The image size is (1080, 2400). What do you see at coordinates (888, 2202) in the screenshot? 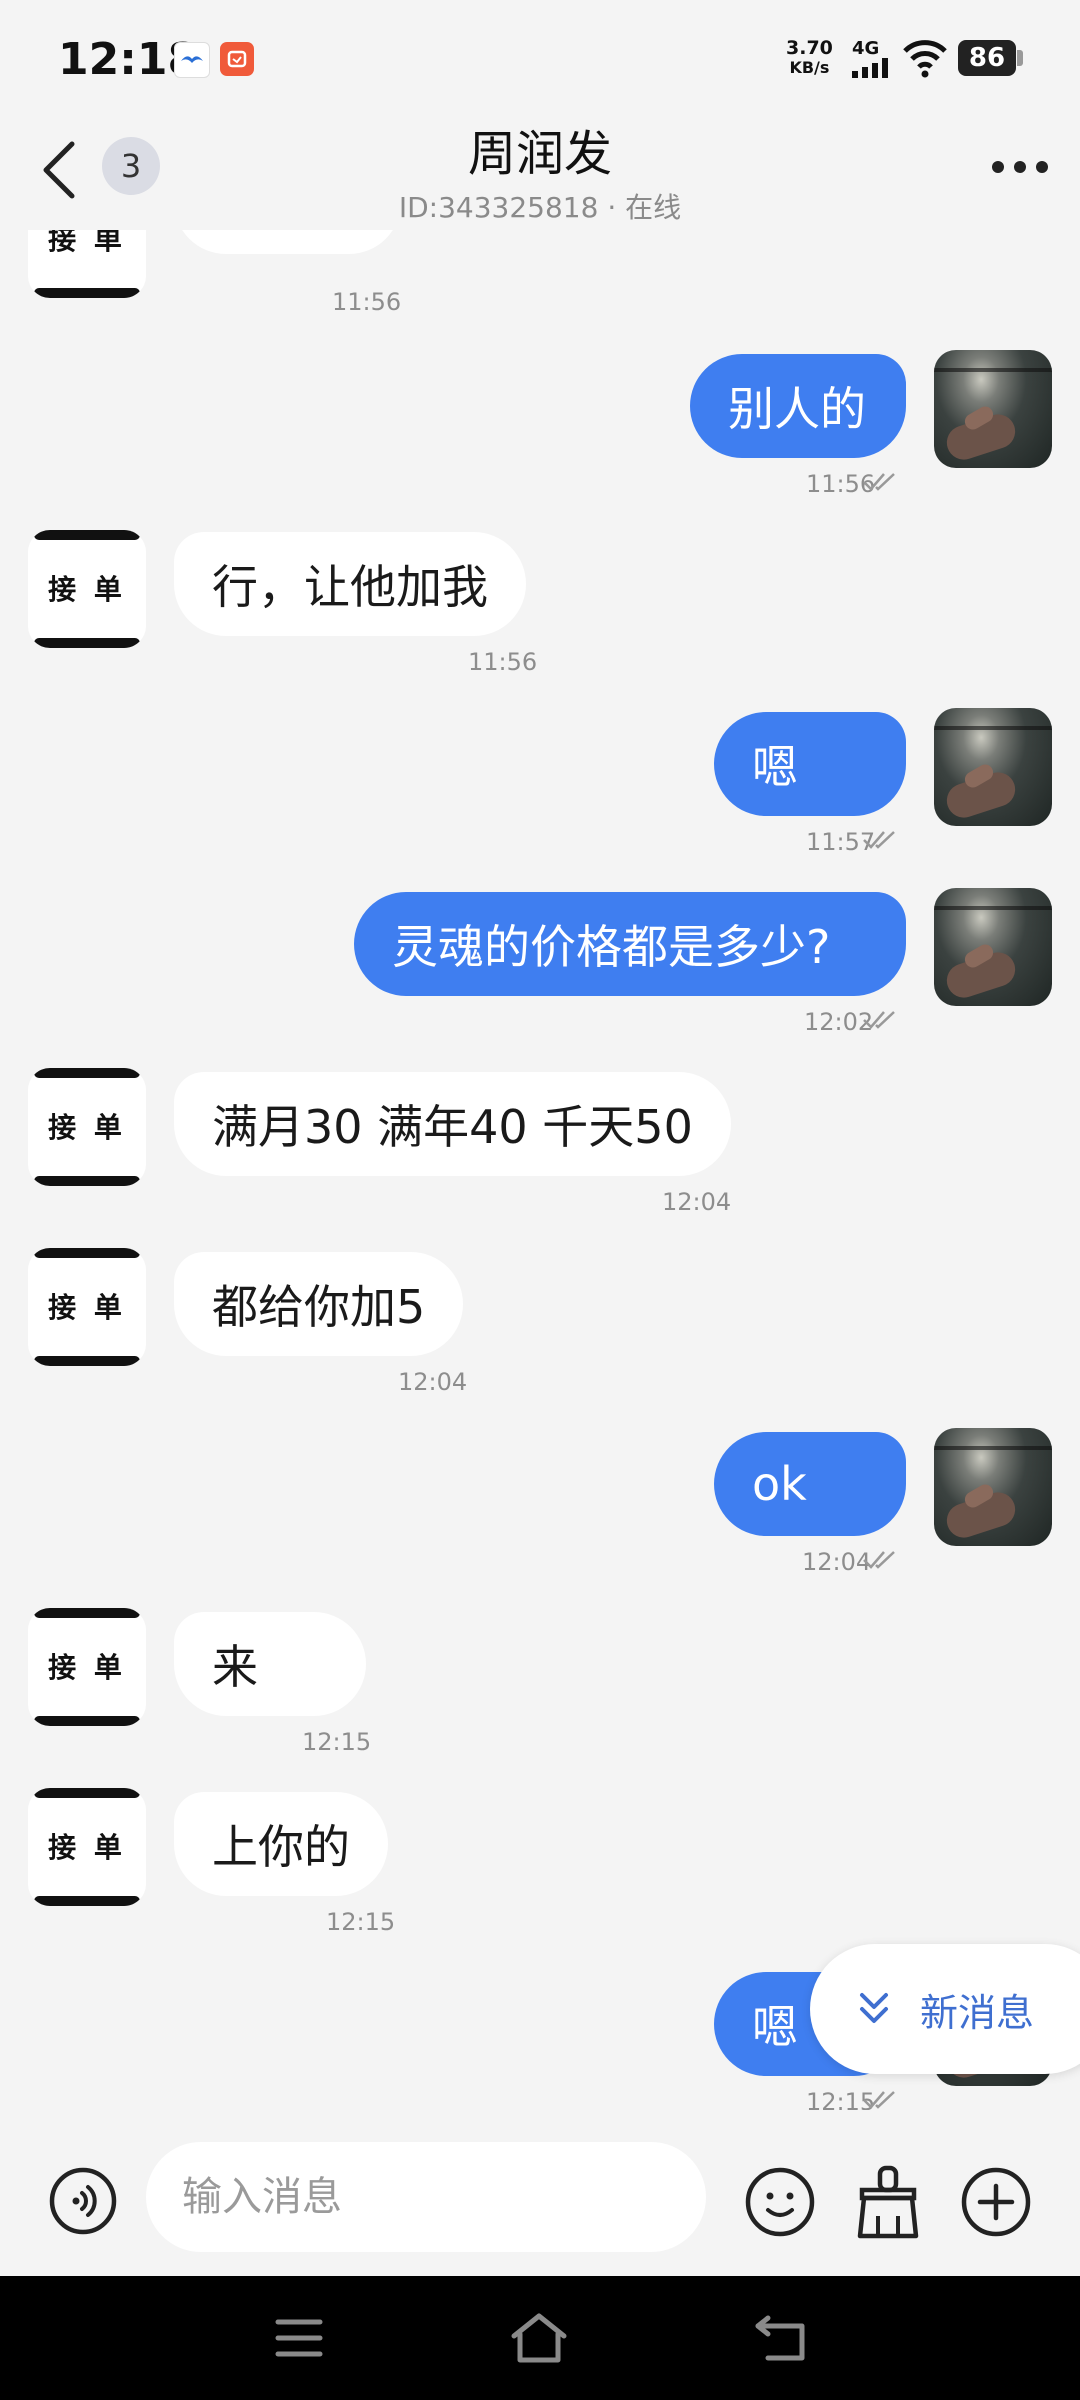
I see `broom-icon` at bounding box center [888, 2202].